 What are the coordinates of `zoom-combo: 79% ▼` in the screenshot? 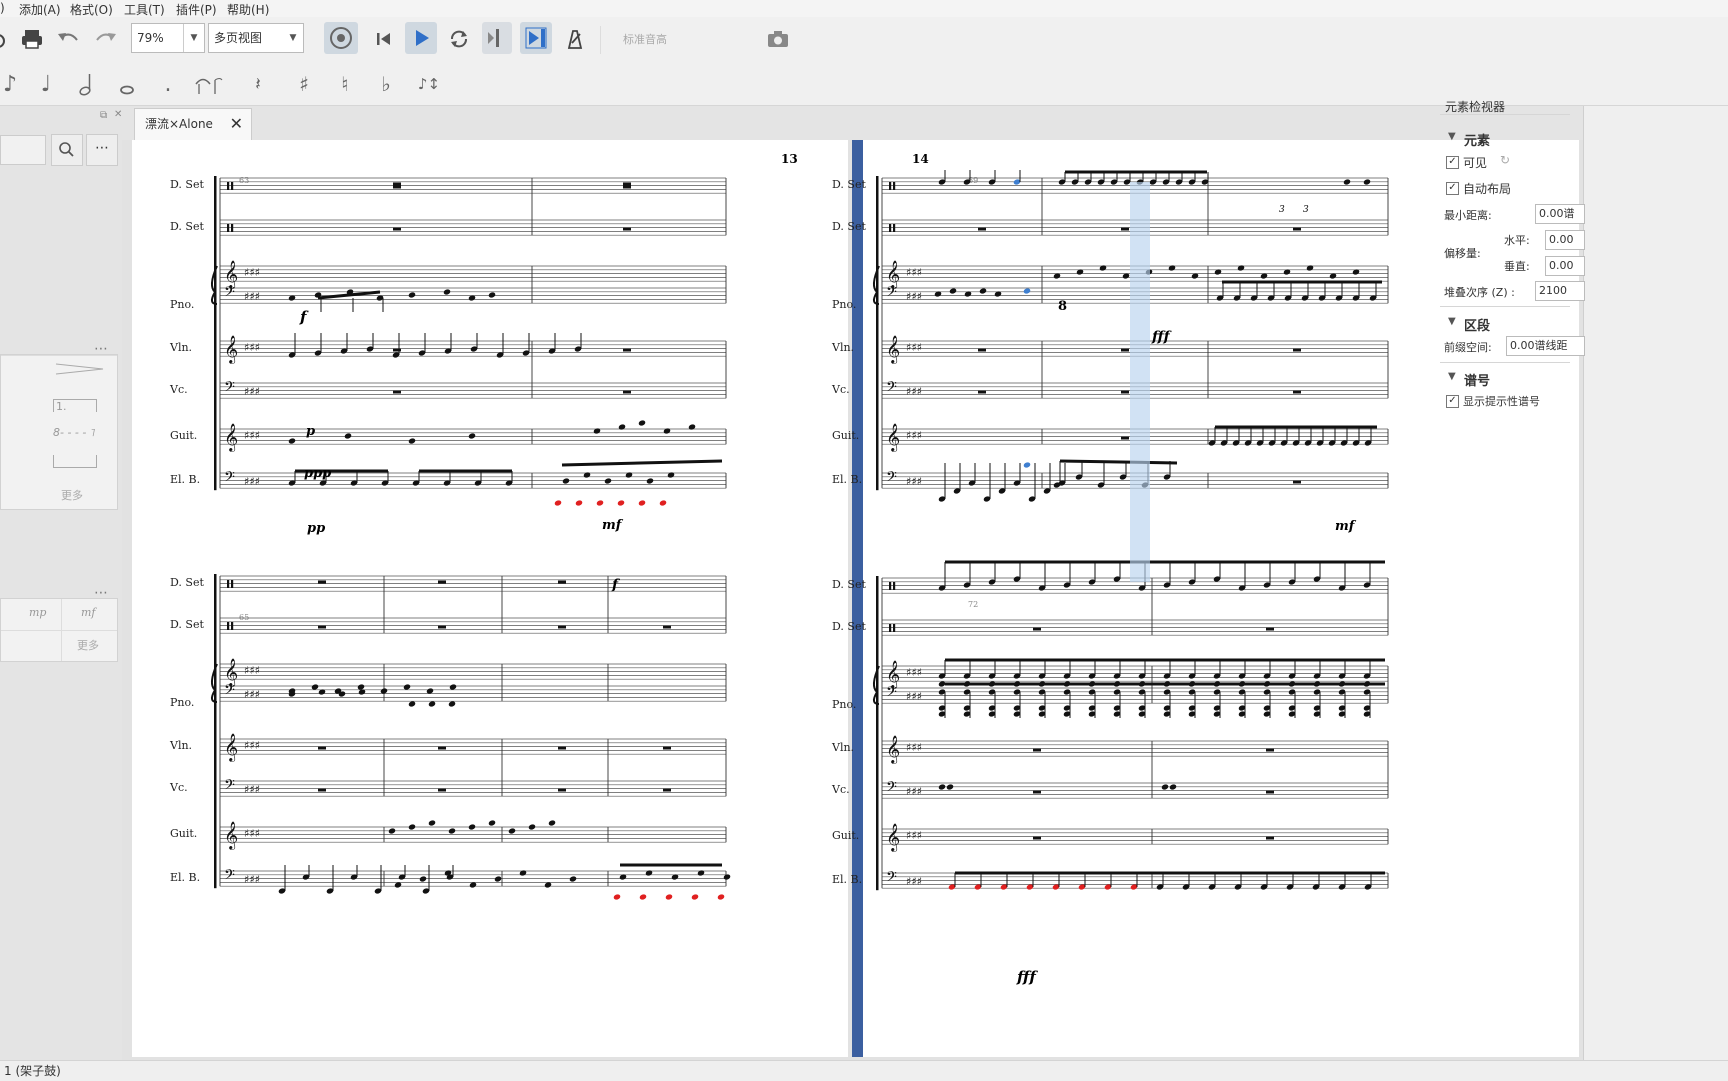 It's located at (168, 38).